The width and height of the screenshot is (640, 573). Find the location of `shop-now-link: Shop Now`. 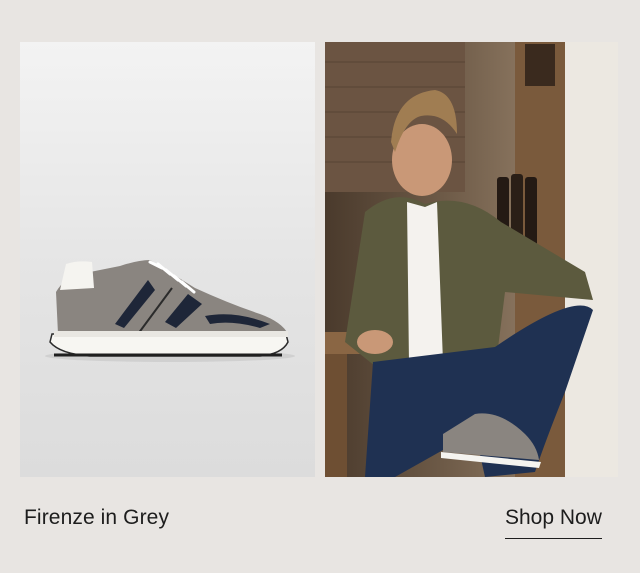

shop-now-link: Shop Now is located at coordinates (553, 522).